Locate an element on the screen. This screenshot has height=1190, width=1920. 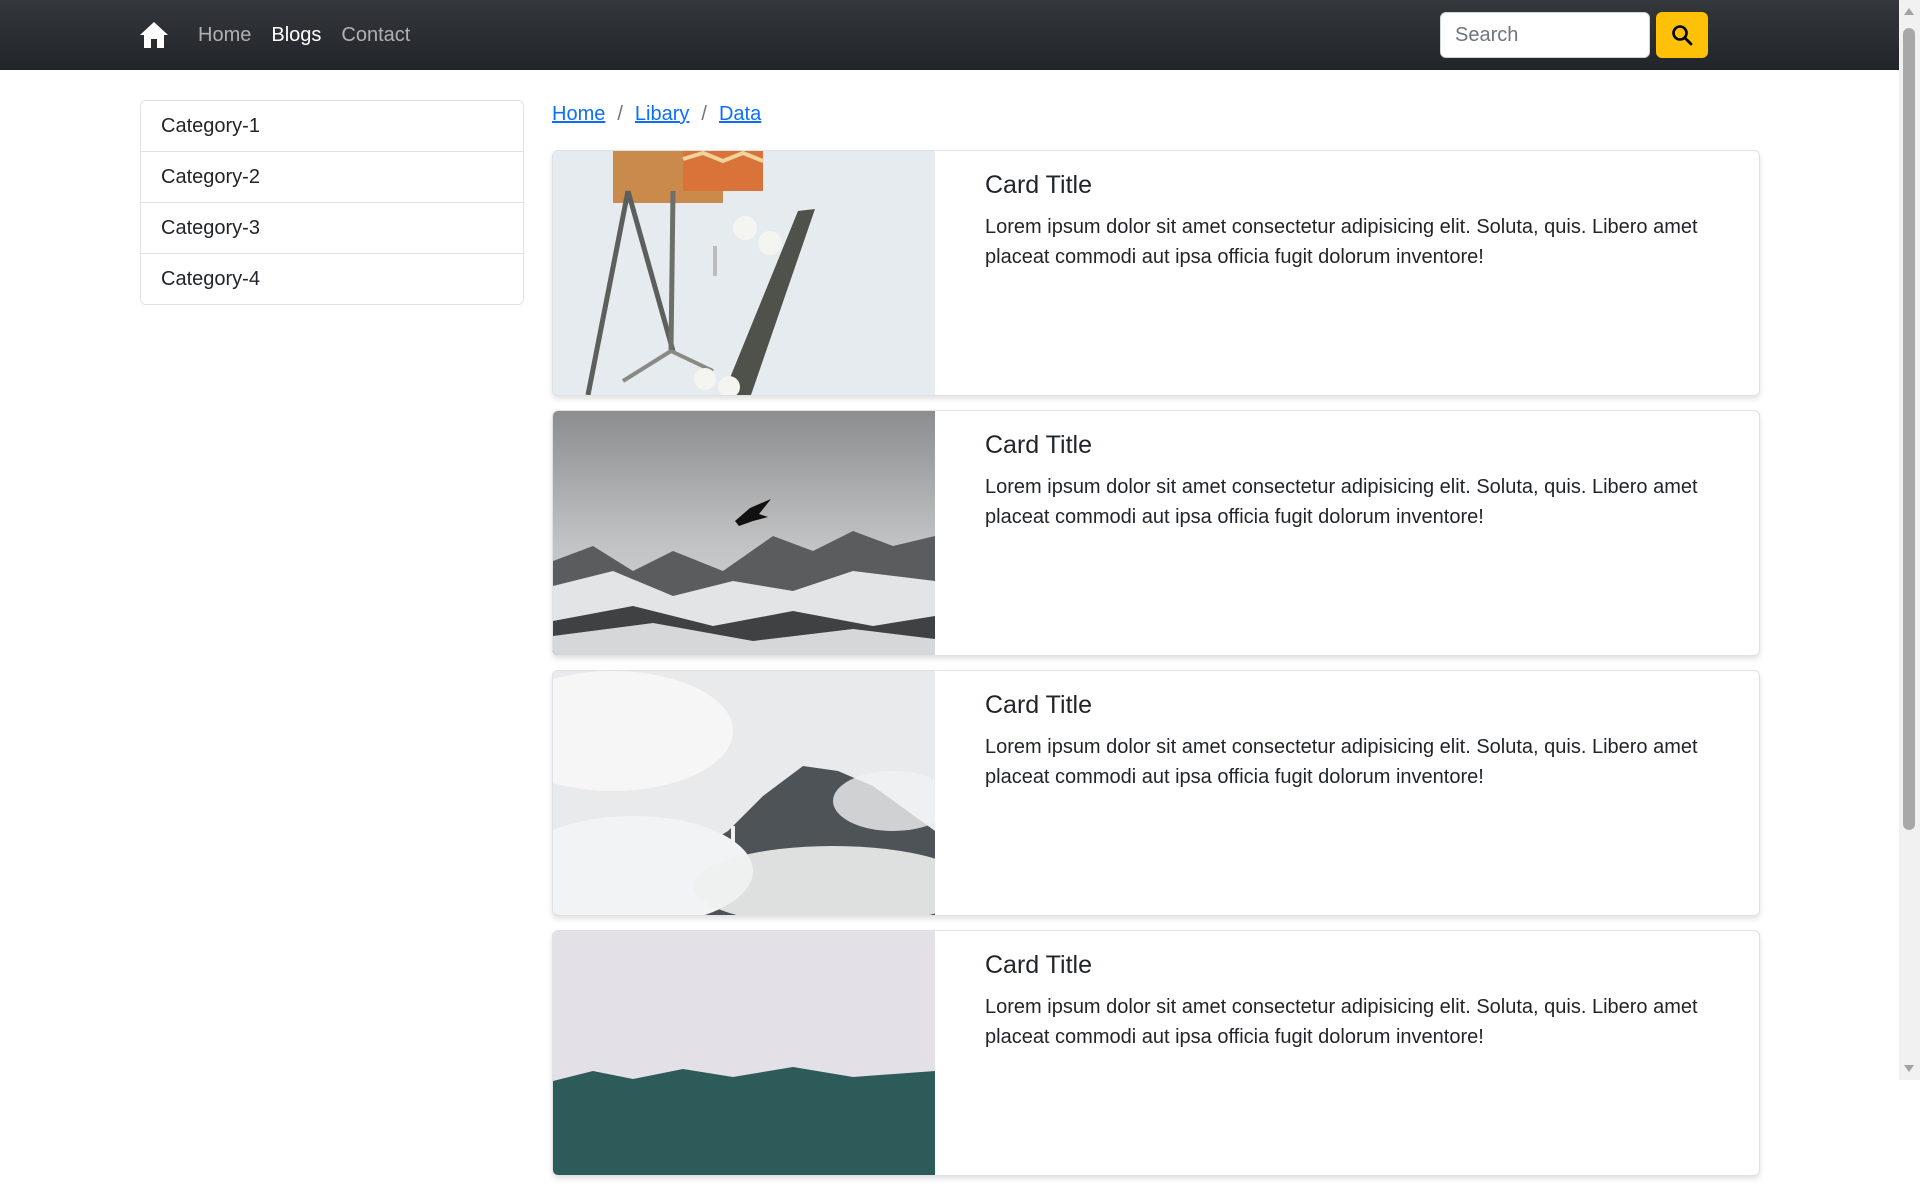
category-item-2: Category-2 is located at coordinates (332, 177).